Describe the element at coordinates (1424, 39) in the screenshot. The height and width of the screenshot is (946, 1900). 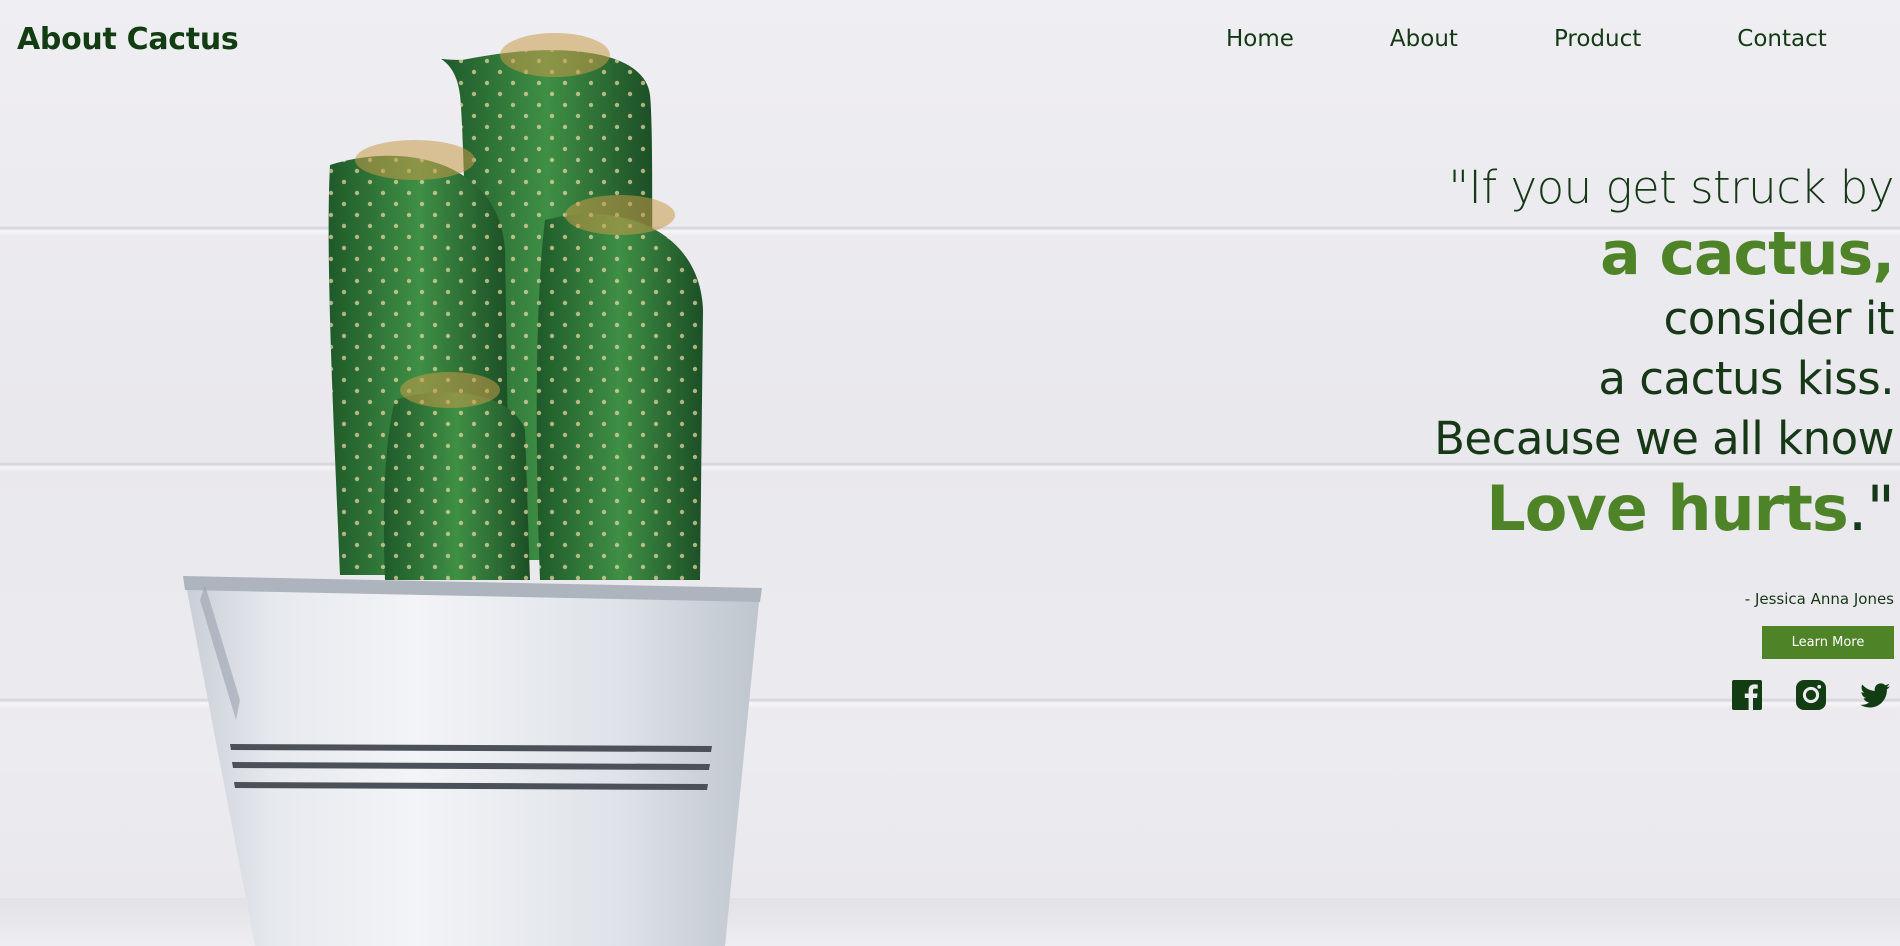
I see `nav-about: About` at that location.